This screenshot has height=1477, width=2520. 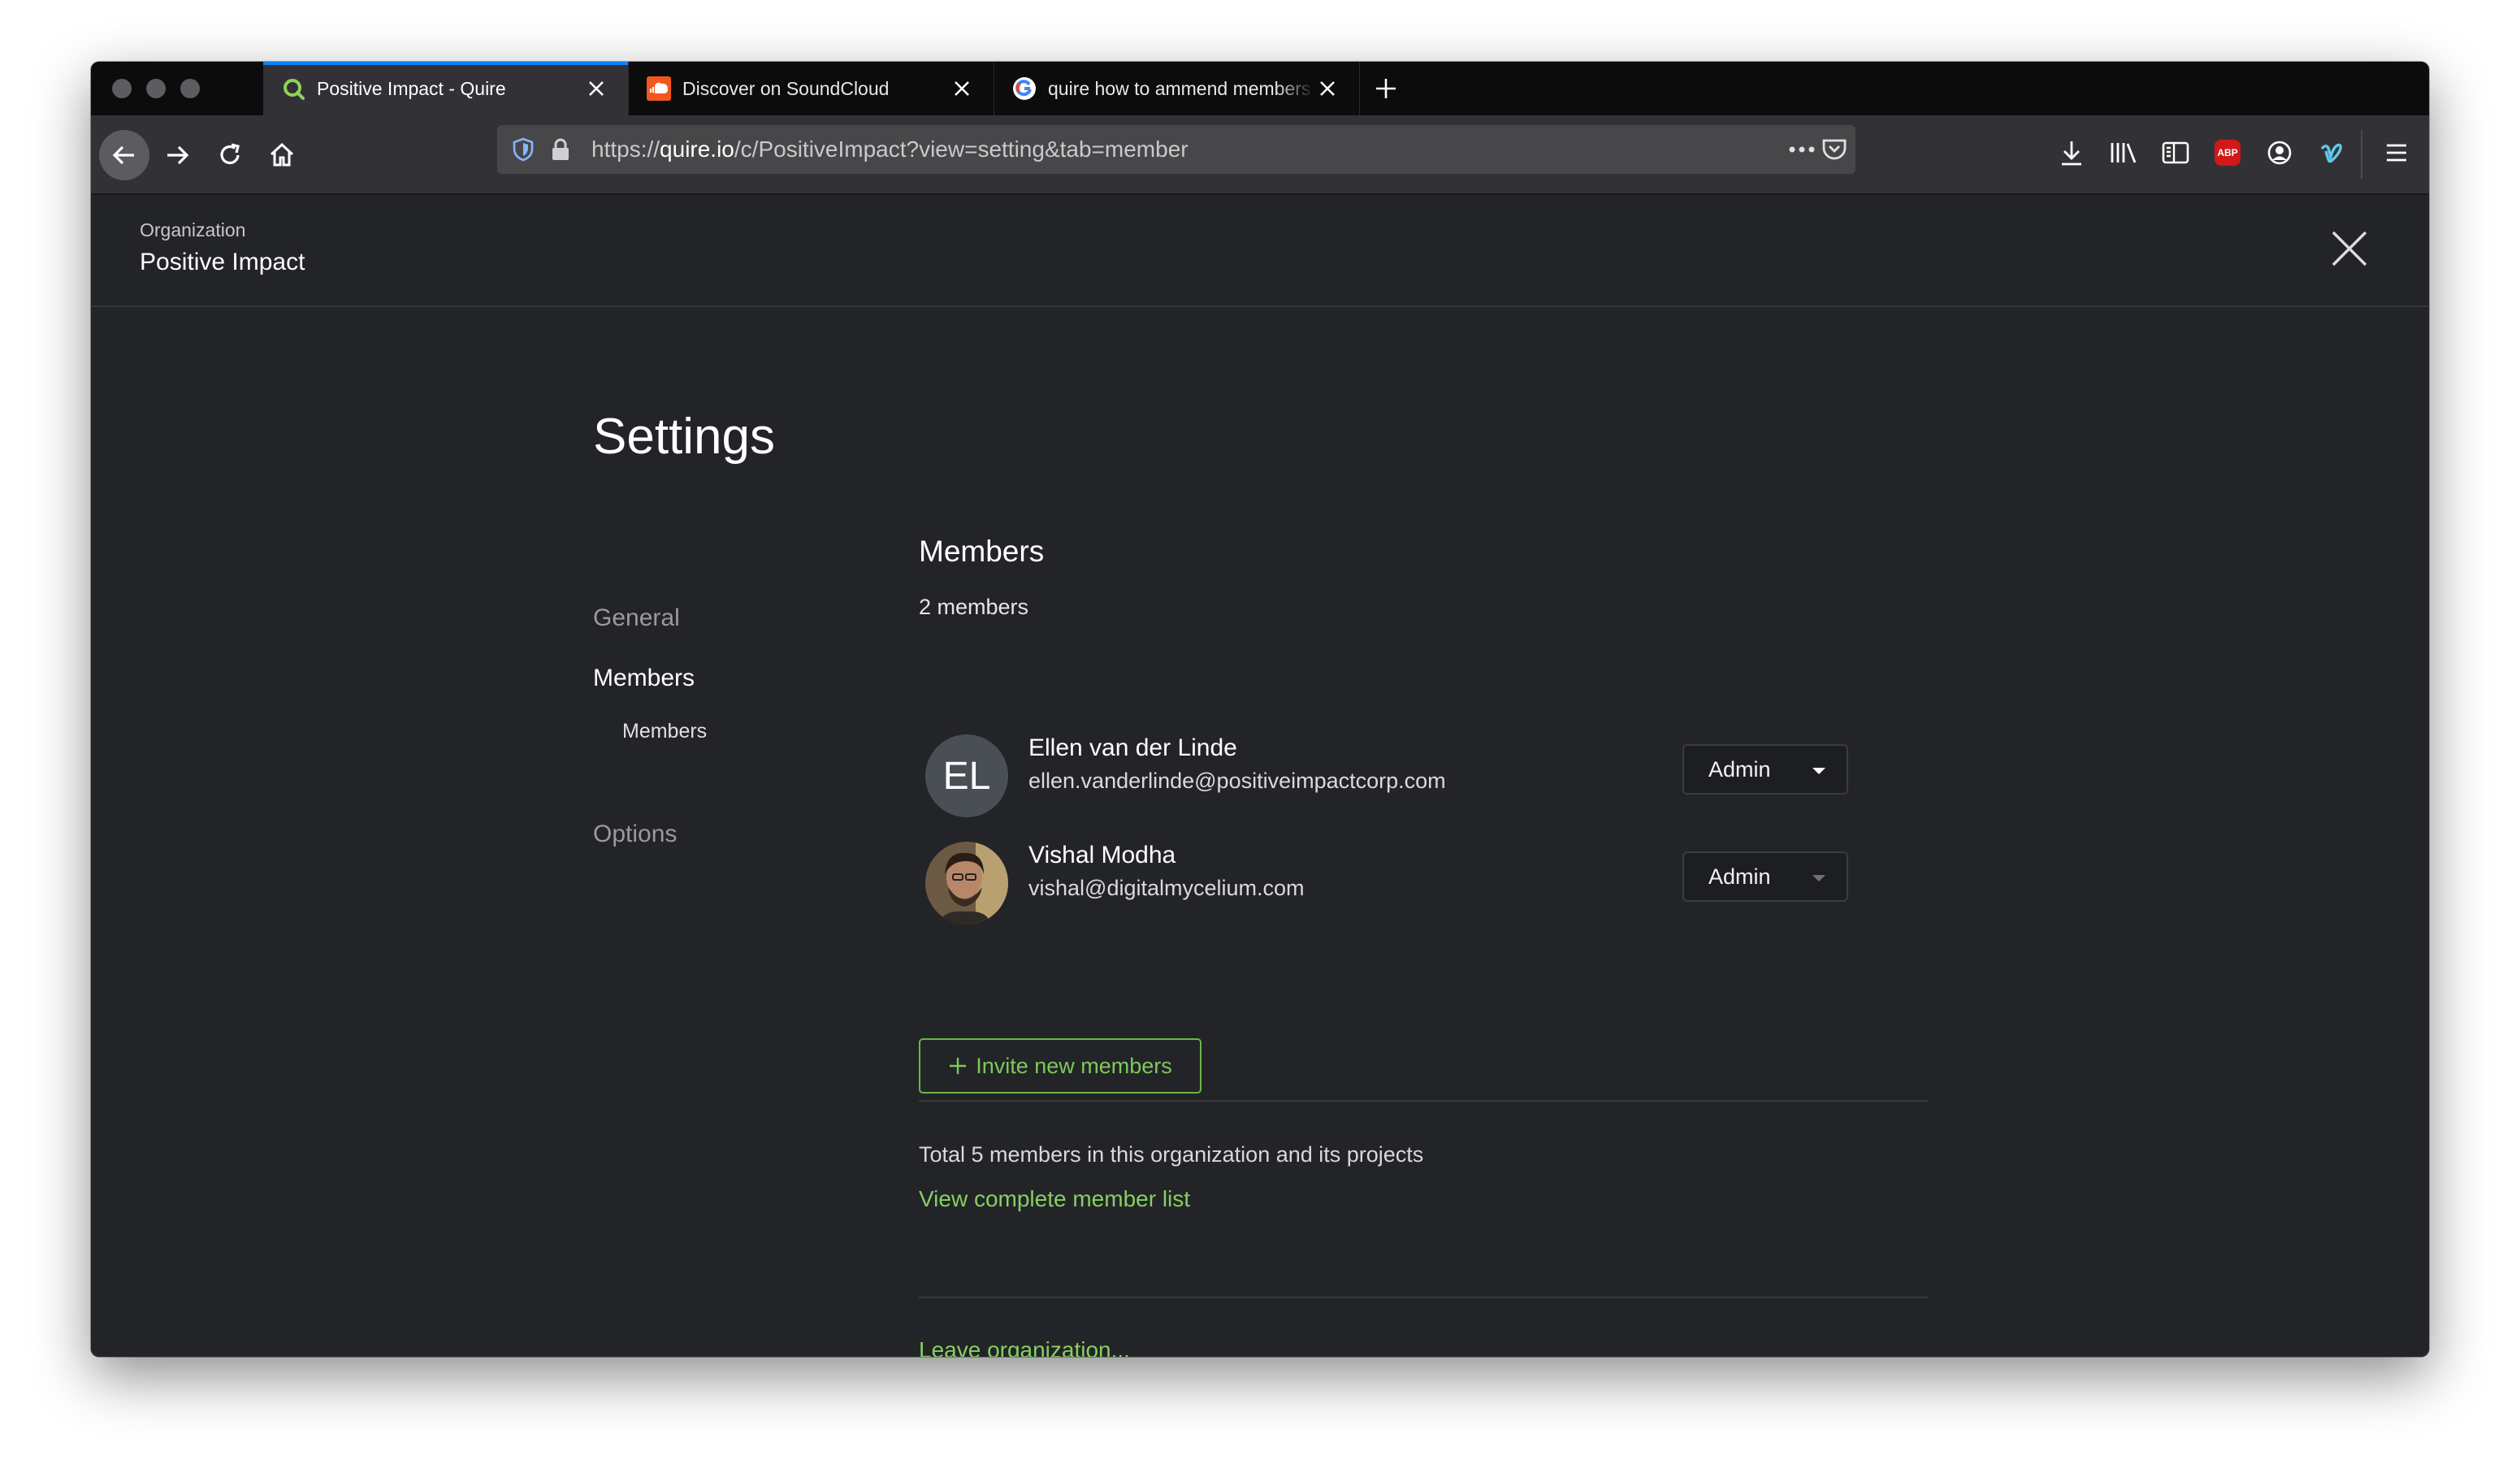 What do you see at coordinates (2175, 152) in the screenshot?
I see `sidebar-icon` at bounding box center [2175, 152].